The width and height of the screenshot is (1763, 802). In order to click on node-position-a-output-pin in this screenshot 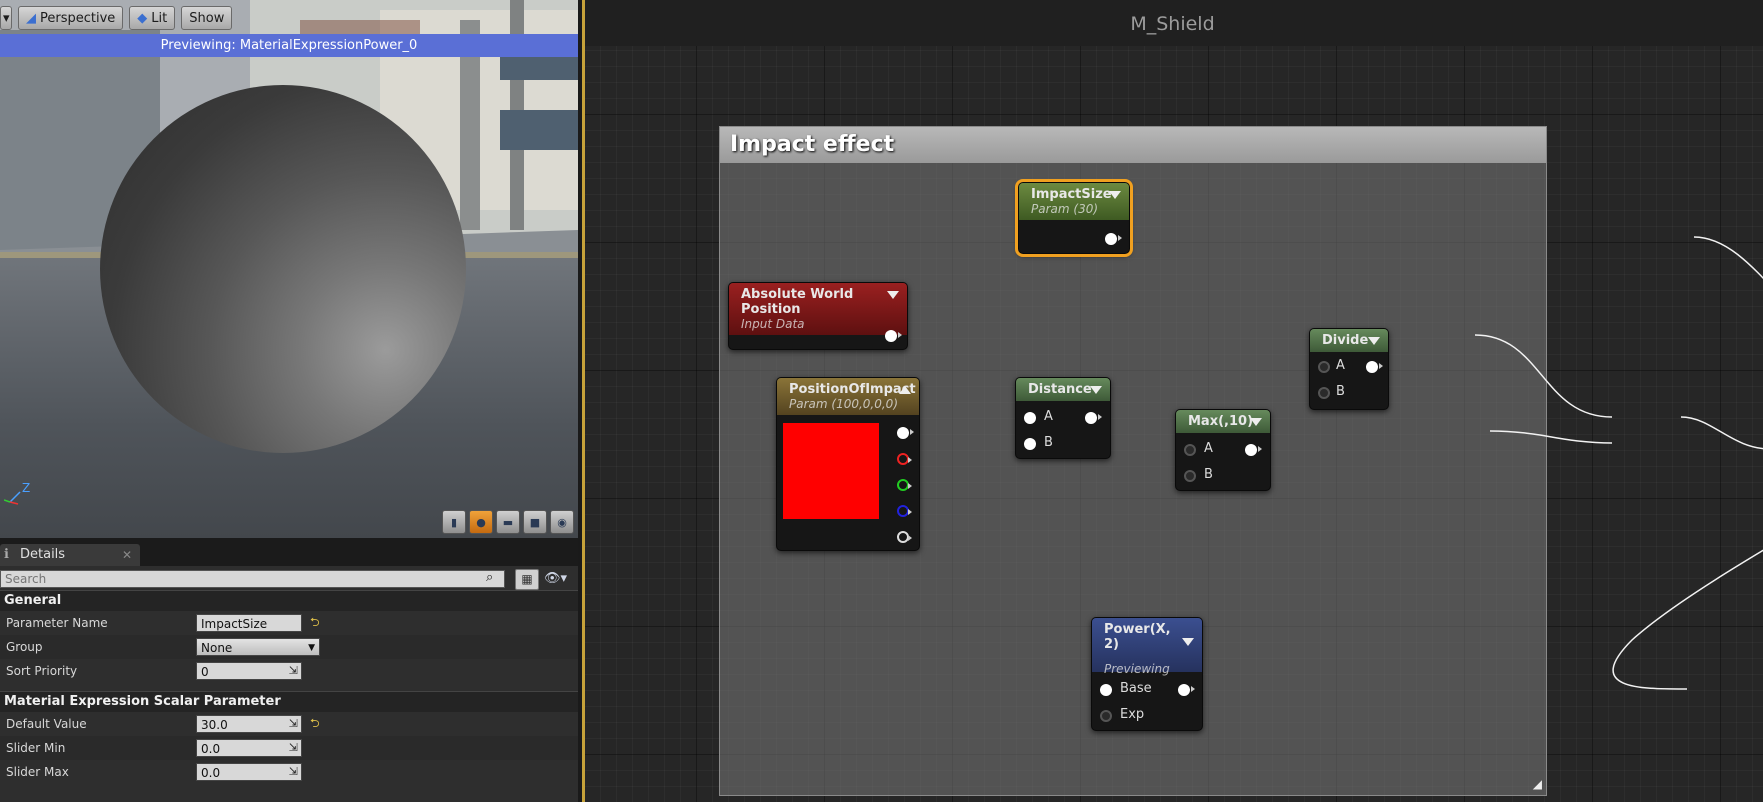, I will do `click(904, 537)`.